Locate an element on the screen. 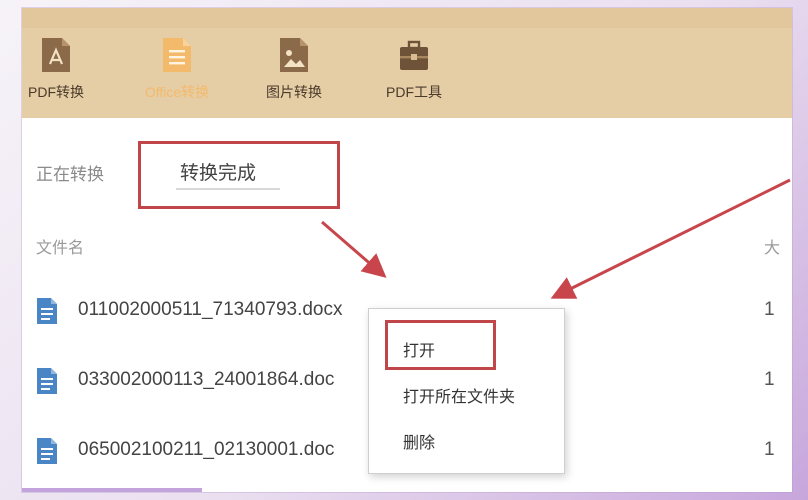  file-name: 033002000113_24001864.doc is located at coordinates (206, 379).